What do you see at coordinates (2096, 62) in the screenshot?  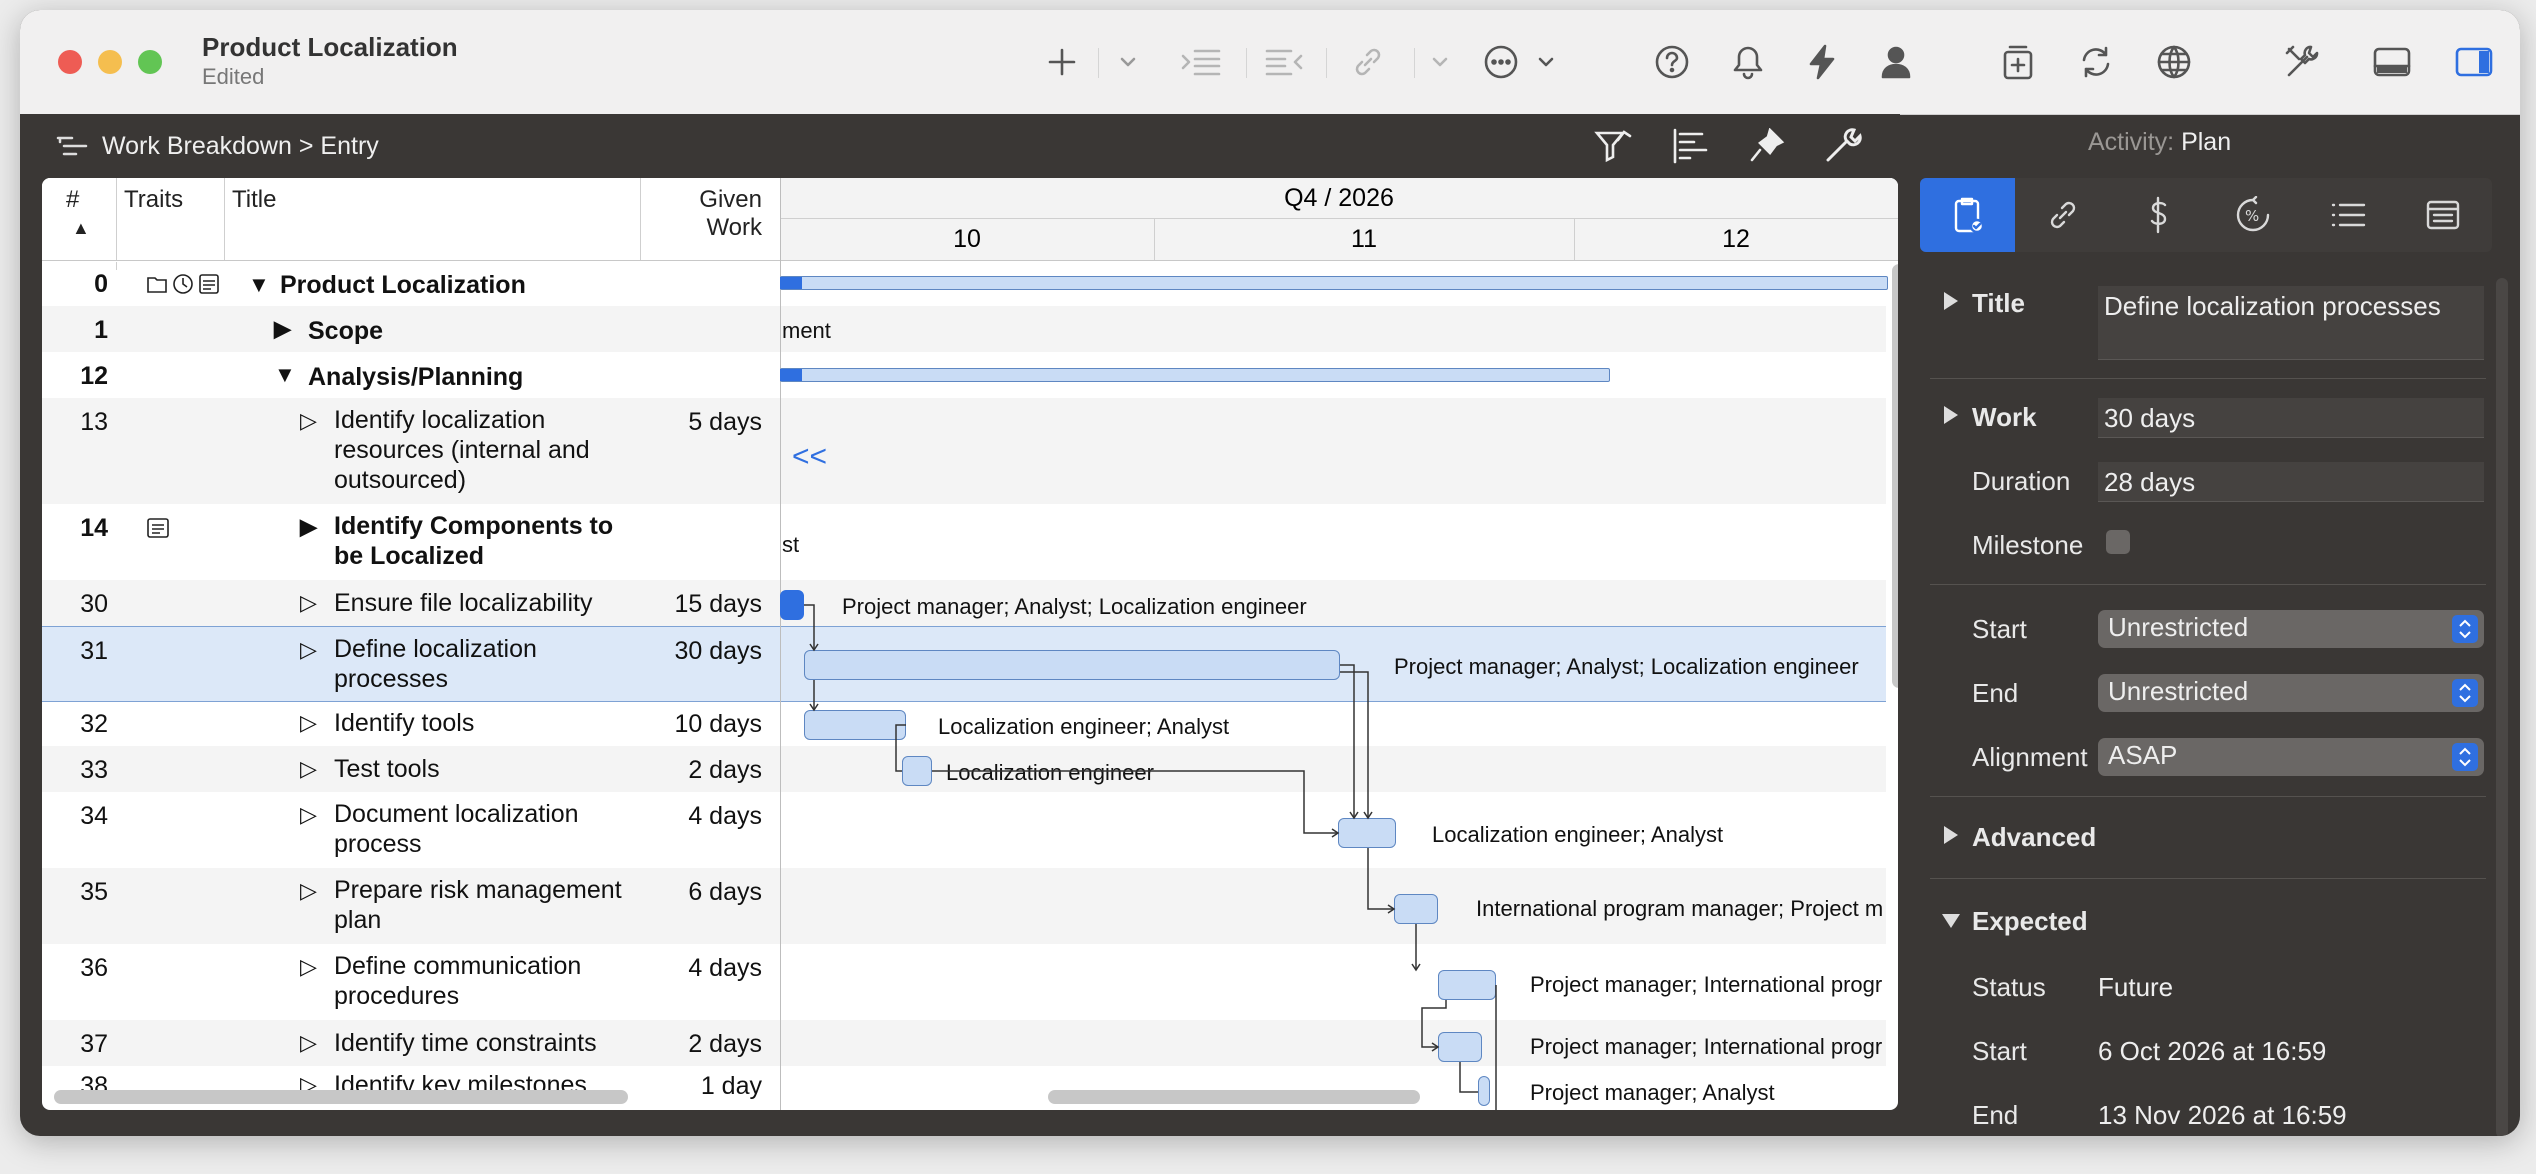 I see `sync-icon` at bounding box center [2096, 62].